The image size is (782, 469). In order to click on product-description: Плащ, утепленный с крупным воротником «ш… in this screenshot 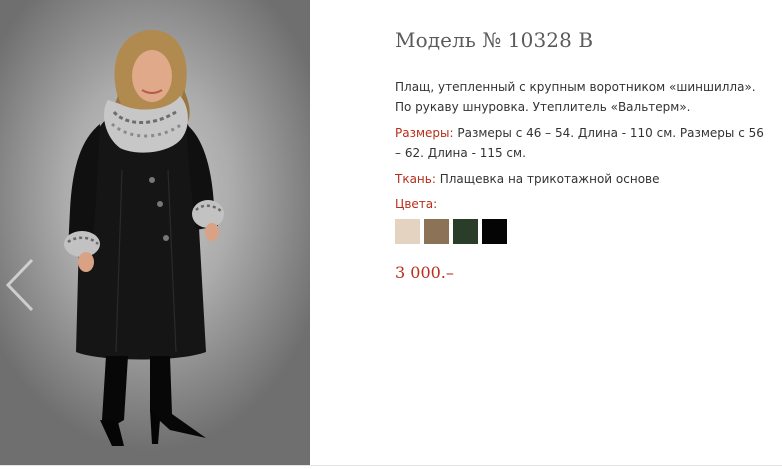, I will do `click(575, 97)`.